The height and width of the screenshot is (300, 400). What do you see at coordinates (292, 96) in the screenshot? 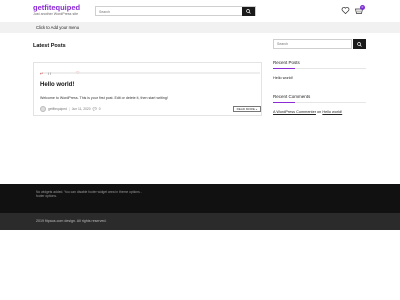
I see `recent-comments-heading: Recent Comments` at bounding box center [292, 96].